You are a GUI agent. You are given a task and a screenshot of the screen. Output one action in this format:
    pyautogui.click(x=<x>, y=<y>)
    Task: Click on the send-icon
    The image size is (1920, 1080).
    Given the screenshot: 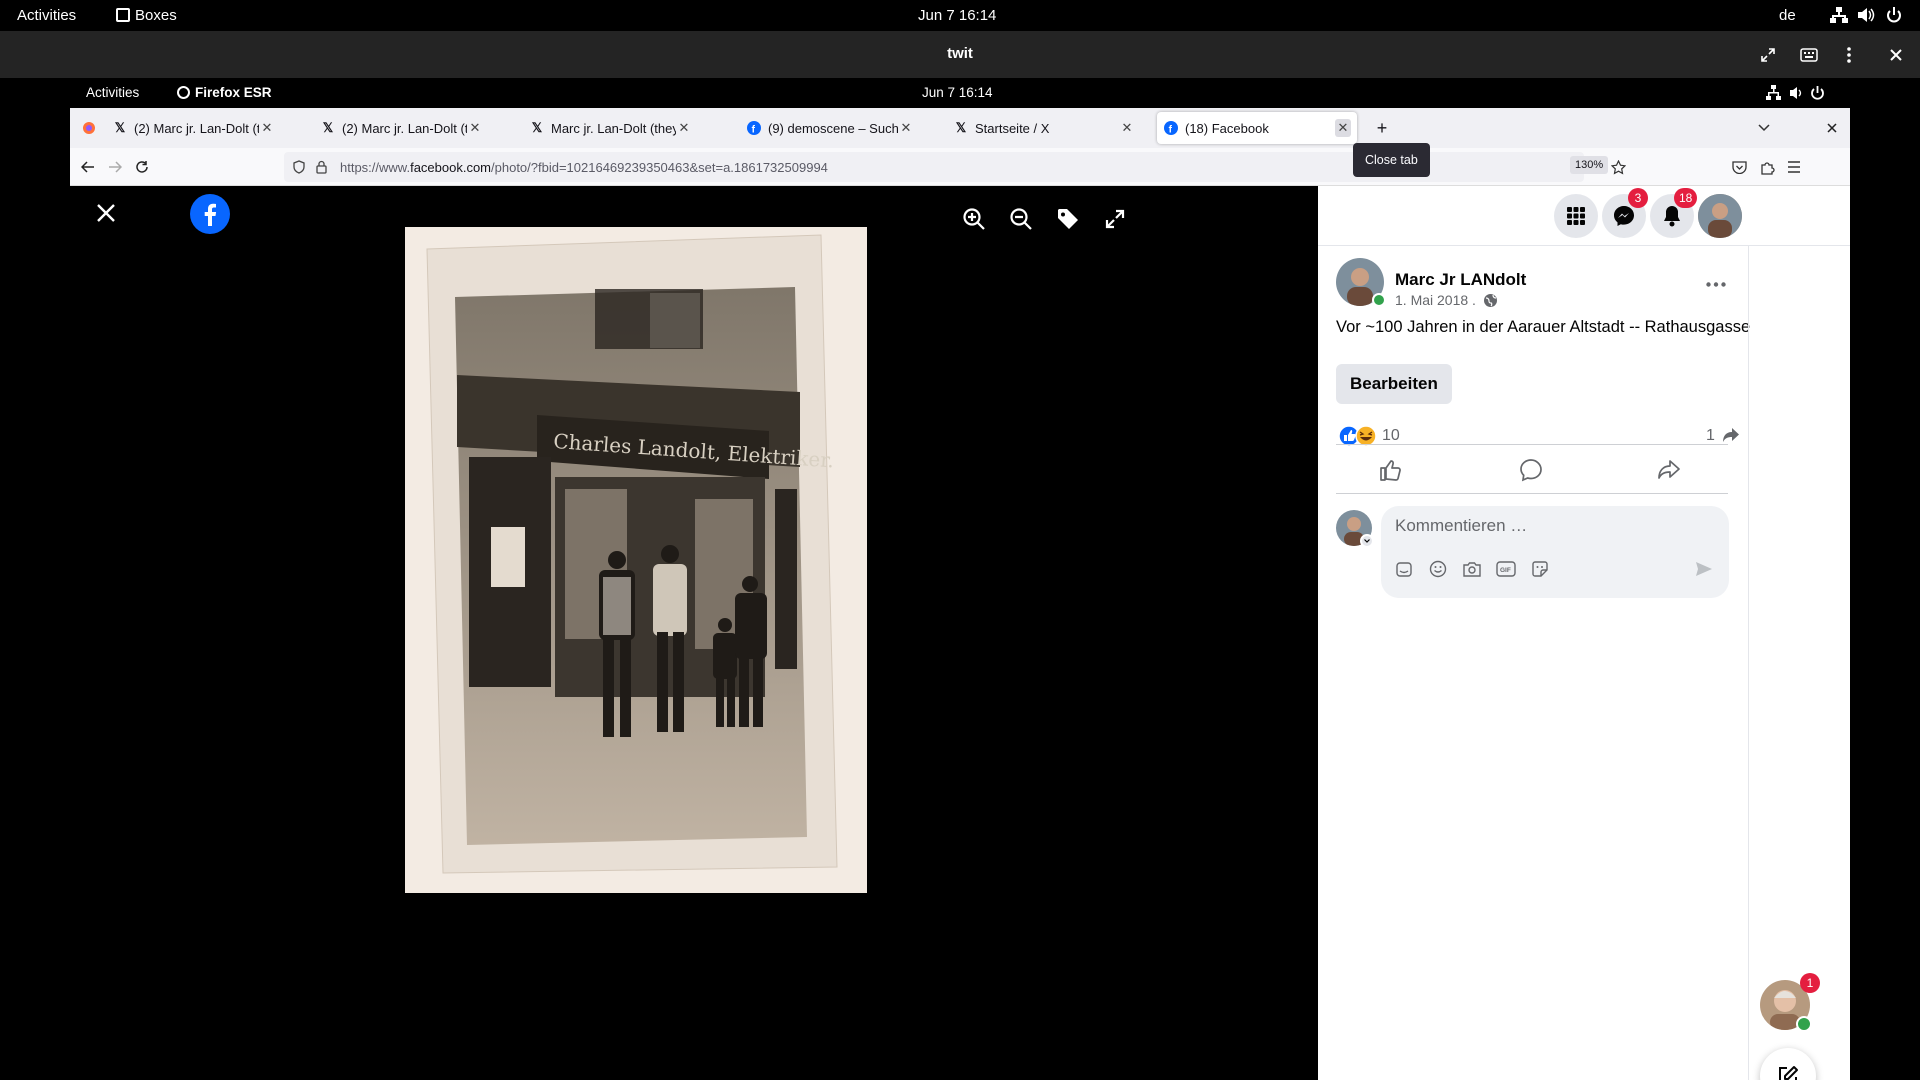 What is the action you would take?
    pyautogui.click(x=1704, y=569)
    